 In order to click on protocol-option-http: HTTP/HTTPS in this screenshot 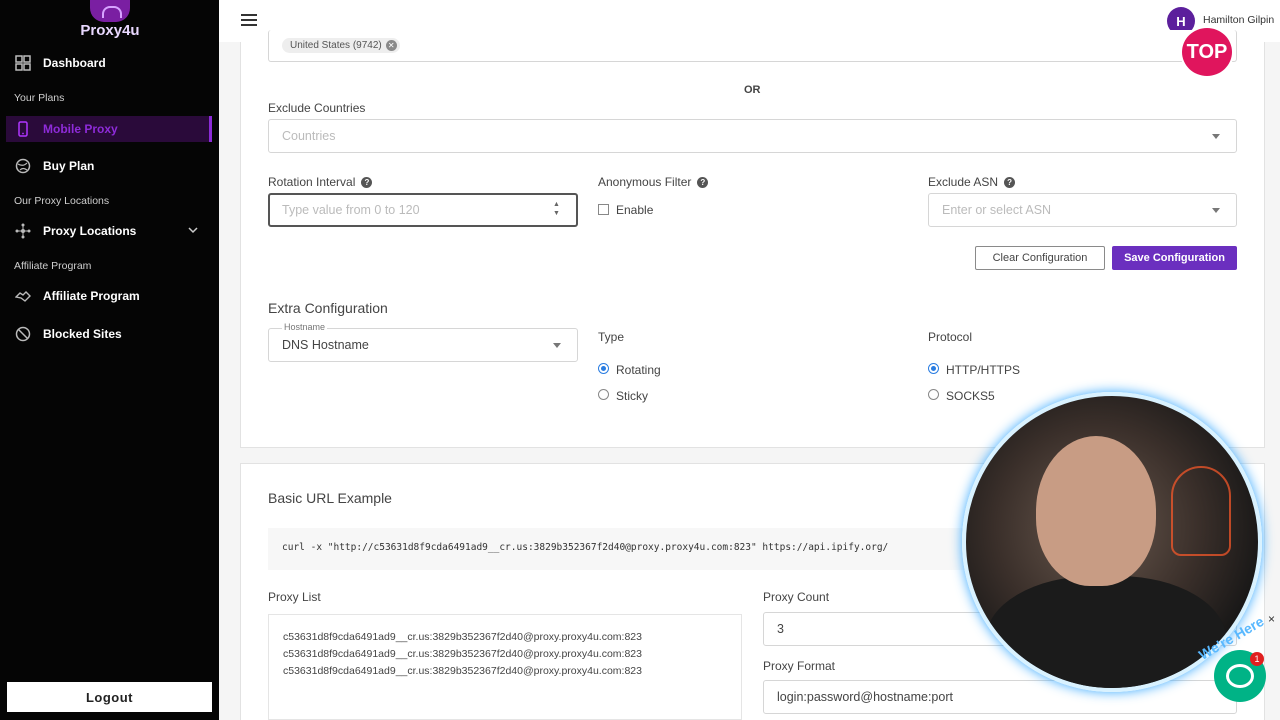, I will do `click(983, 370)`.